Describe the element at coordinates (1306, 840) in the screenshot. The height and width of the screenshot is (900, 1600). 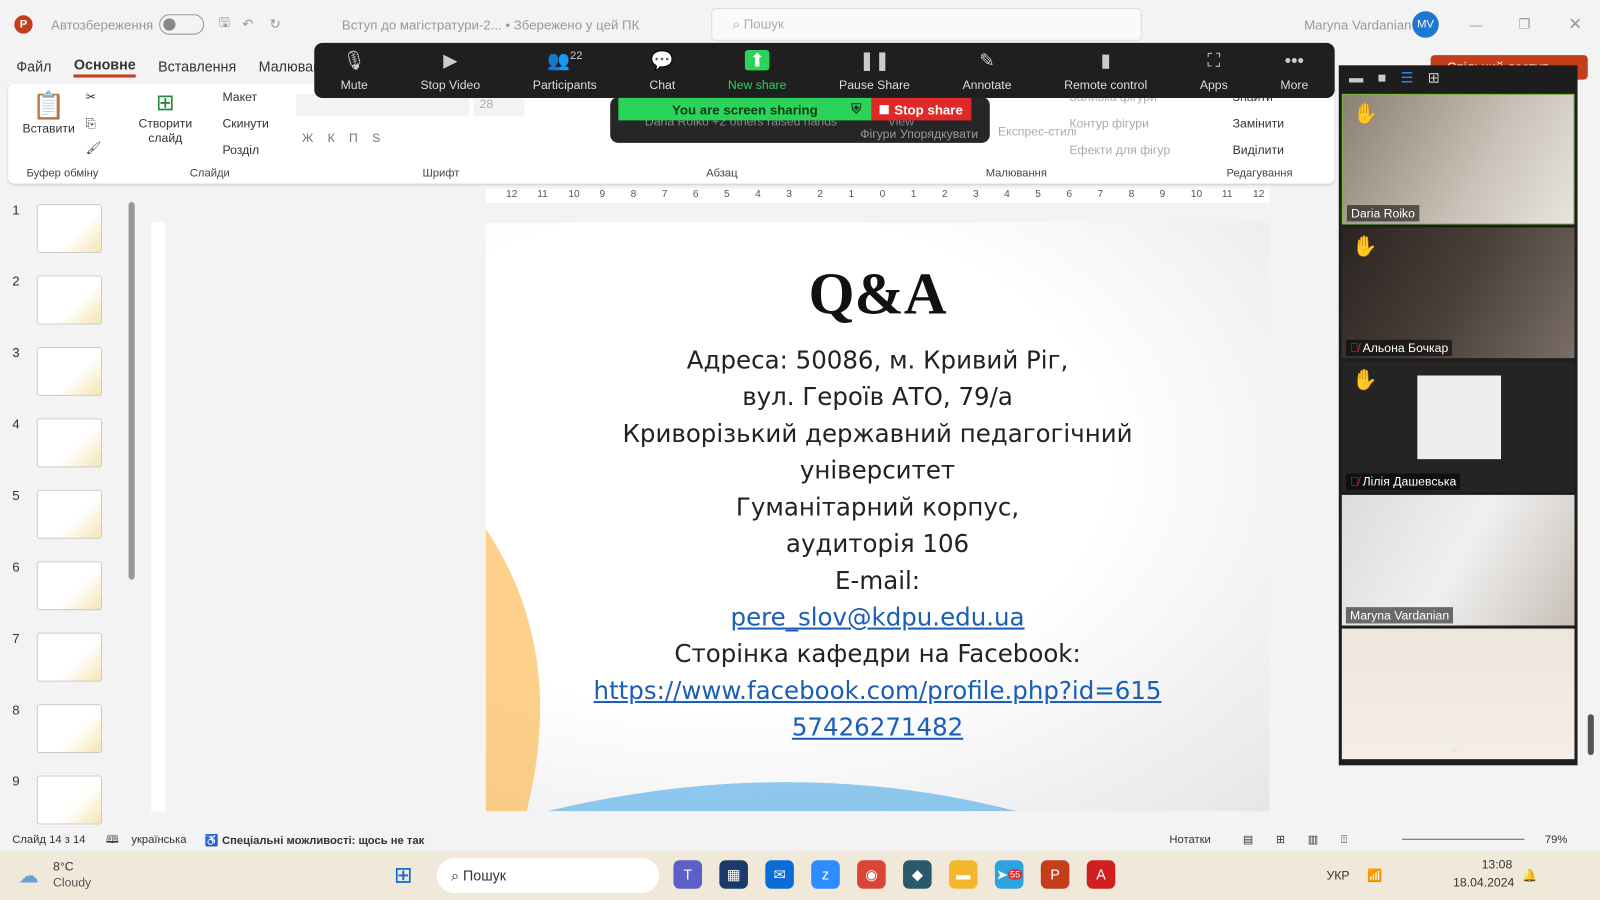
I see `view-buttons: ▤⊞▥⍐` at that location.